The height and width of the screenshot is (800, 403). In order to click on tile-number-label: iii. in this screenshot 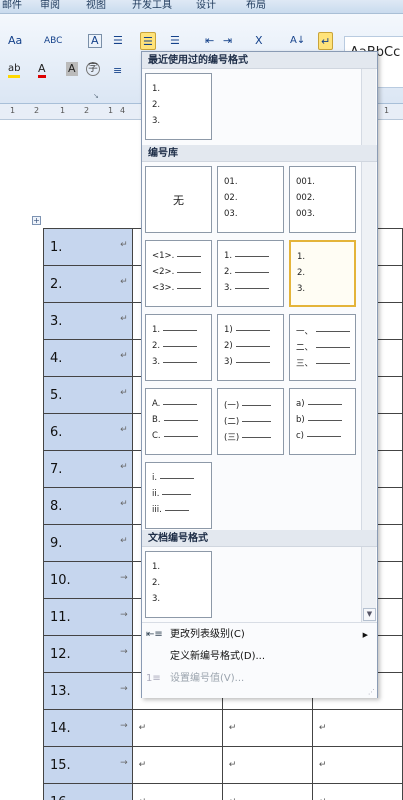, I will do `click(157, 510)`.